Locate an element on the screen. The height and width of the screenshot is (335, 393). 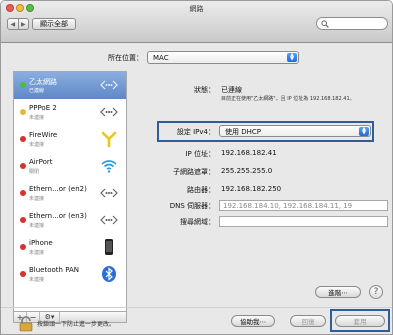
apply-button: 套用 is located at coordinates (360, 321).